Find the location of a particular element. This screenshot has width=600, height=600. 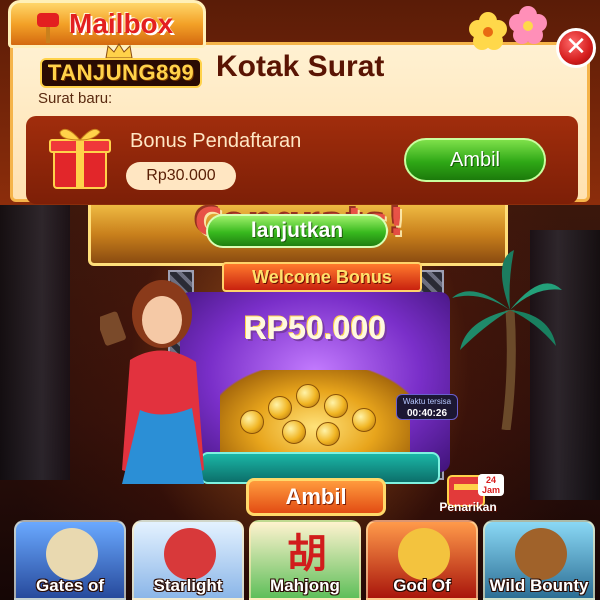

mailbox-tab: Mailbox is located at coordinates (107, 24).